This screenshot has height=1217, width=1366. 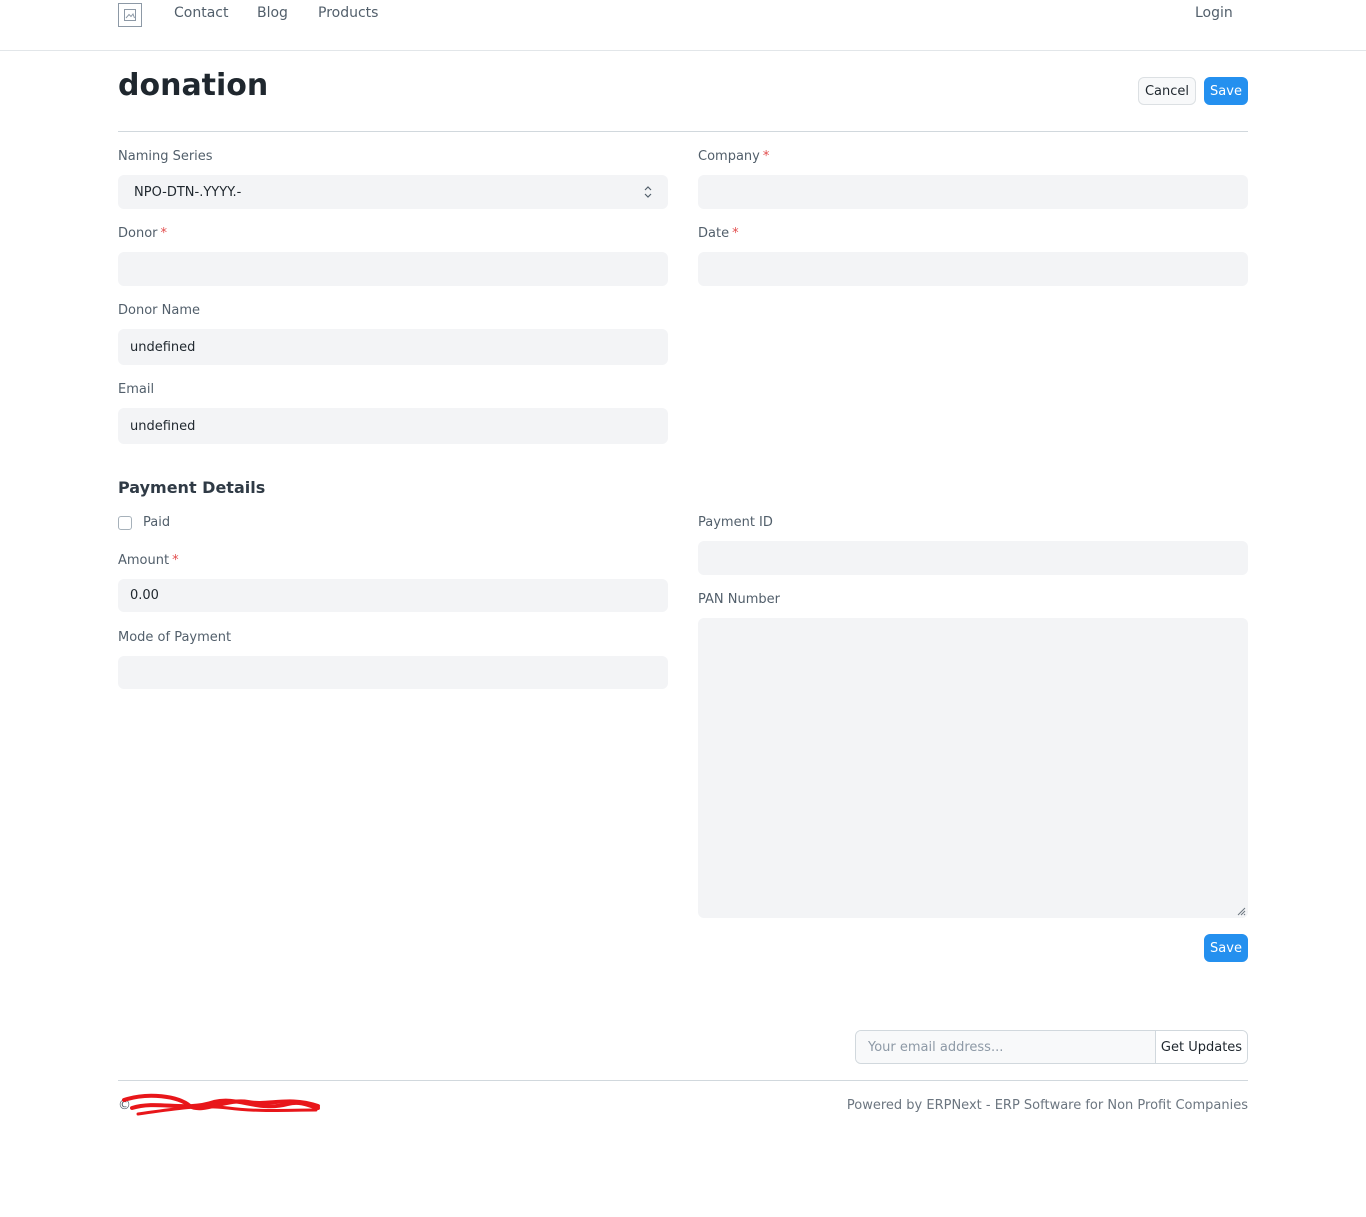 I want to click on naming-series-select: NPO-DTN-.YYYY.-, so click(x=393, y=192).